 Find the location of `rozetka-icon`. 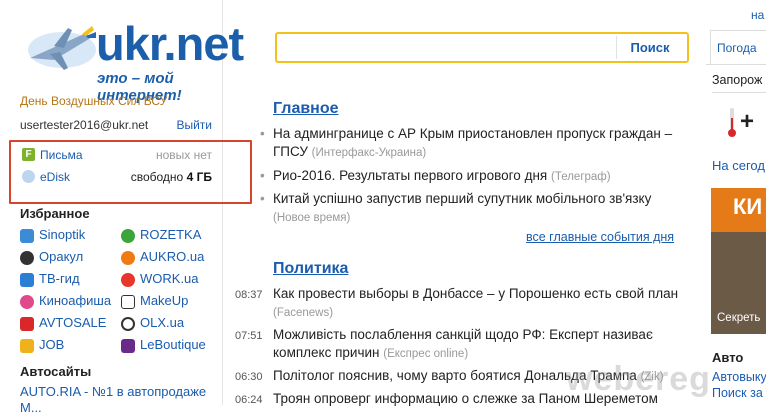

rozetka-icon is located at coordinates (128, 236).